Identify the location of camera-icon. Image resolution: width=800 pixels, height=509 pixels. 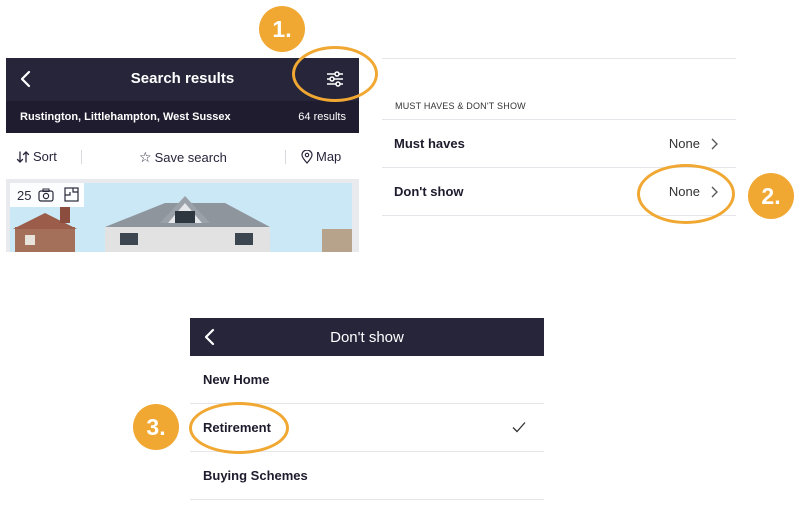
(46, 195).